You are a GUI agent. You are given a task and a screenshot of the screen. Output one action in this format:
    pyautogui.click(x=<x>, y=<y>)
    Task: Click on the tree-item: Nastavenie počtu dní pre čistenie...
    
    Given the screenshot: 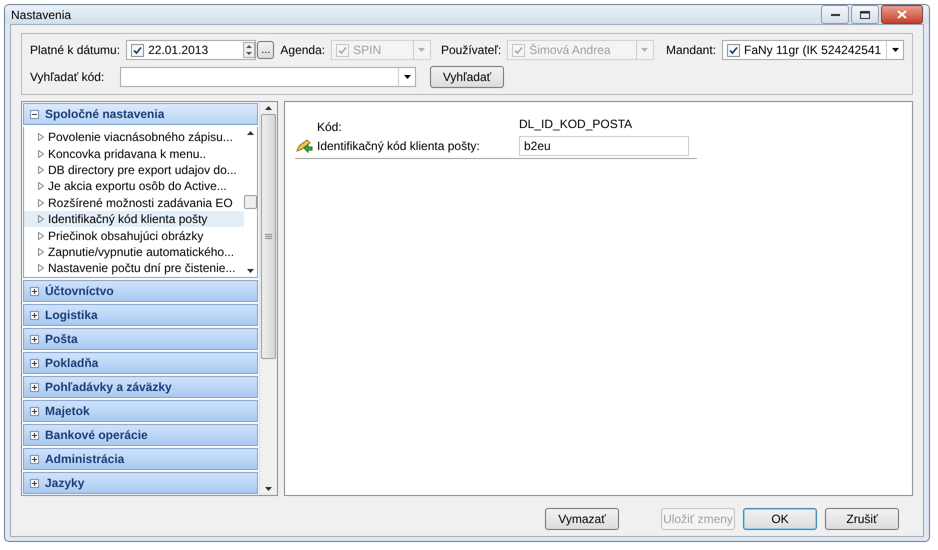 What is the action you would take?
    pyautogui.click(x=134, y=268)
    